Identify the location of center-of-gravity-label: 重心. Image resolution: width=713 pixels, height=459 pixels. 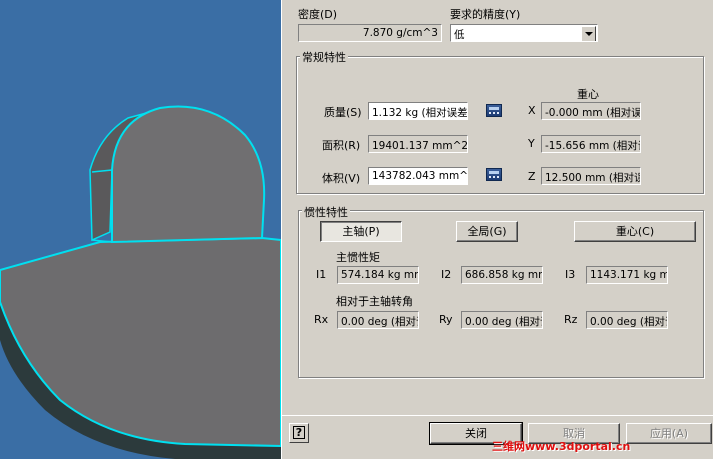
(588, 94).